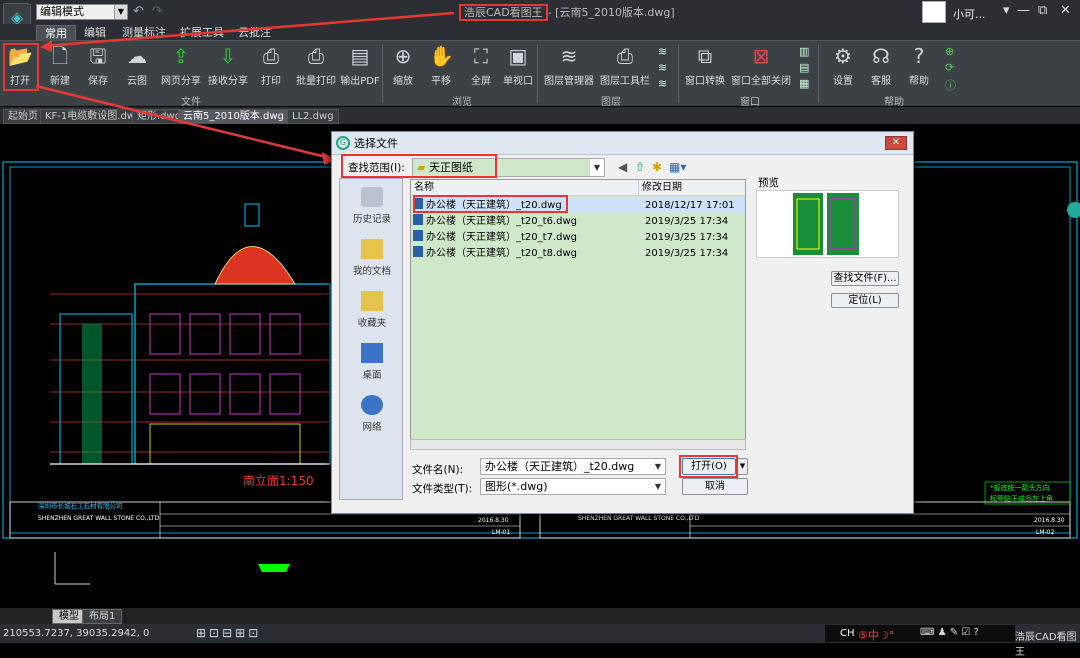 The height and width of the screenshot is (658, 1080). What do you see at coordinates (183, 122) in the screenshot?
I see `arrow-to-lookin` at bounding box center [183, 122].